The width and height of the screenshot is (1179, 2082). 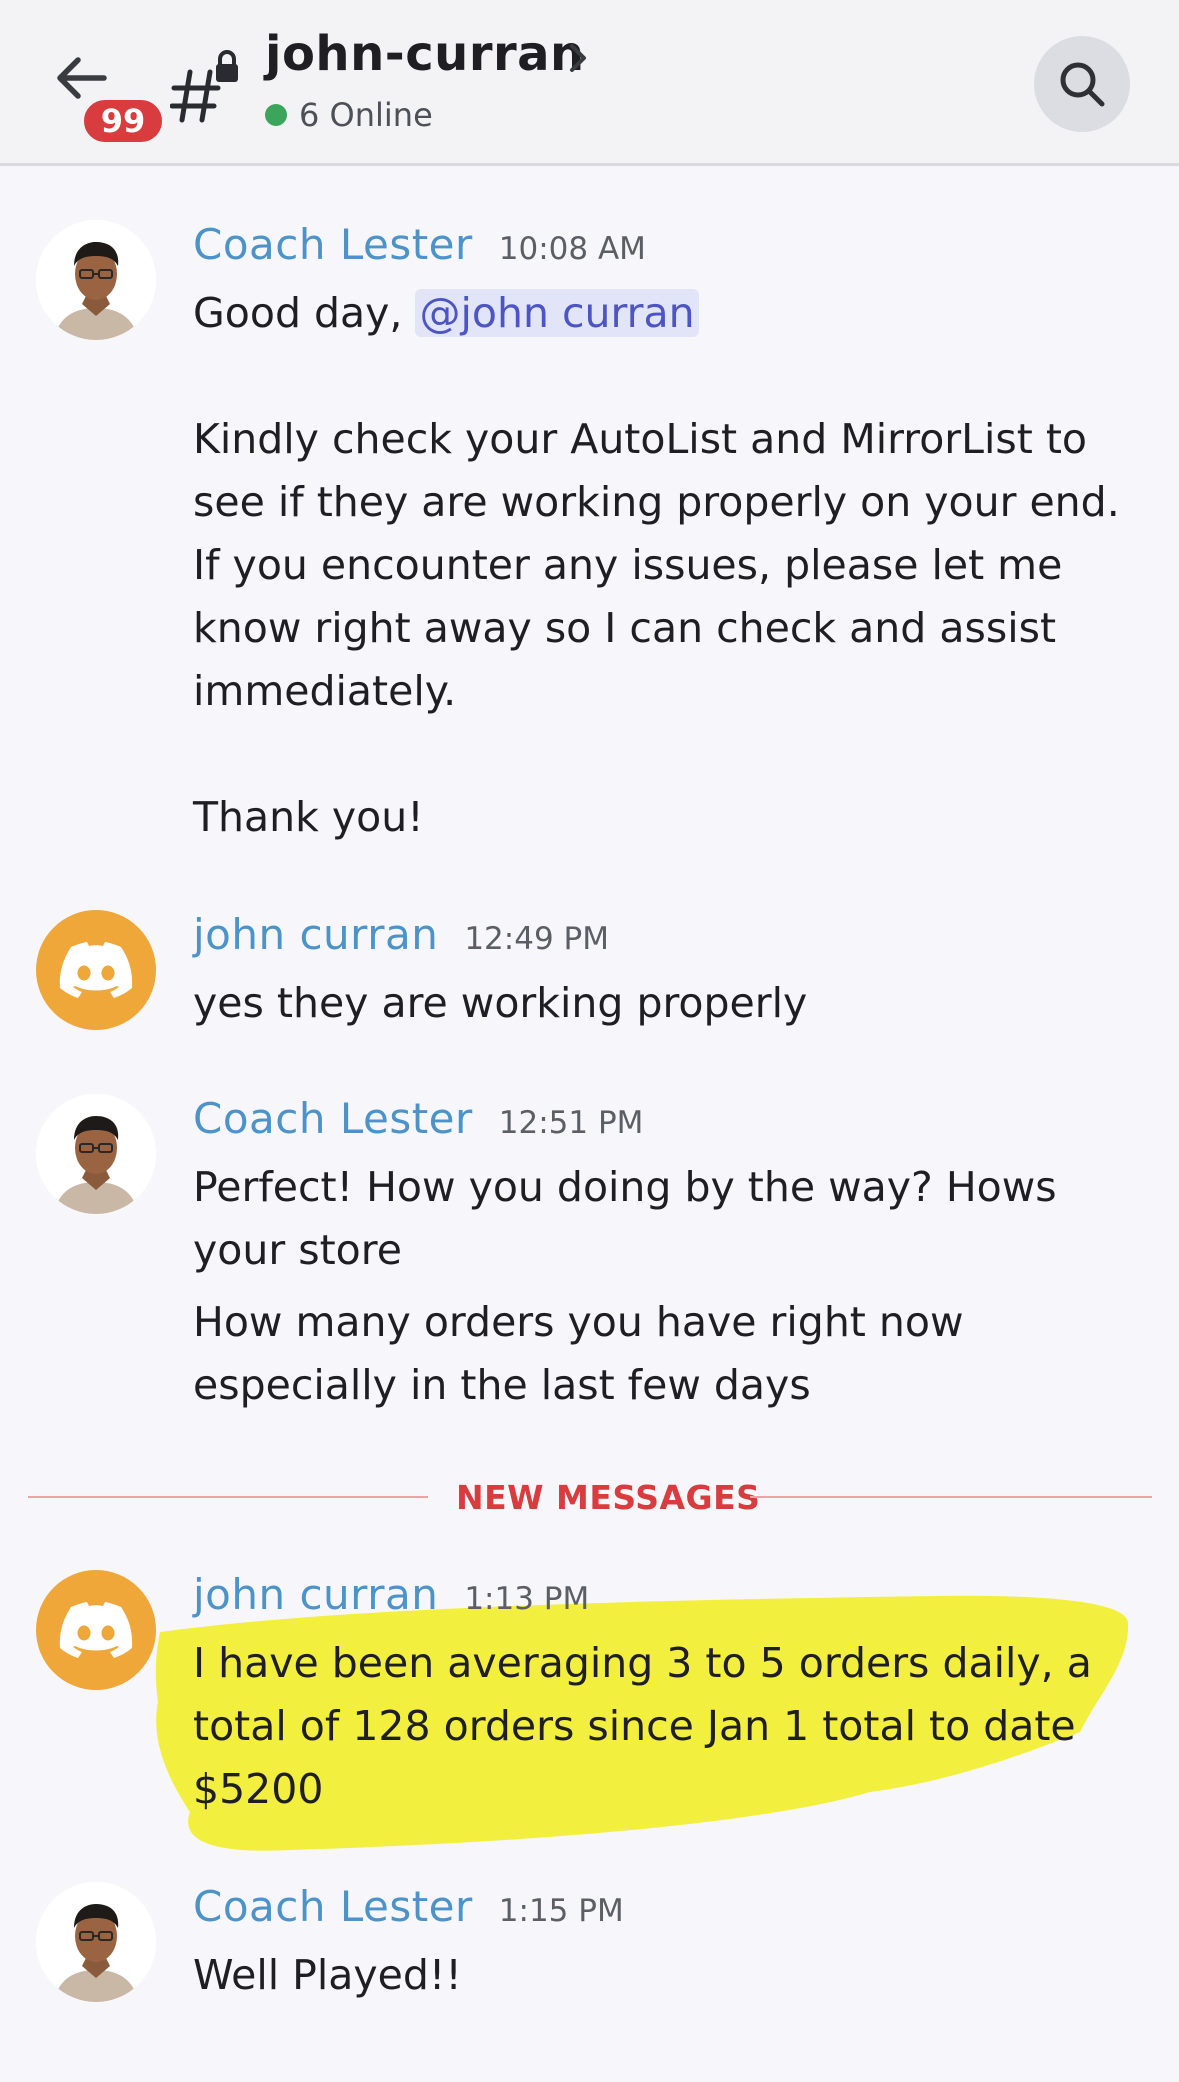 I want to click on timestamp: 12:49 PM, so click(x=536, y=939).